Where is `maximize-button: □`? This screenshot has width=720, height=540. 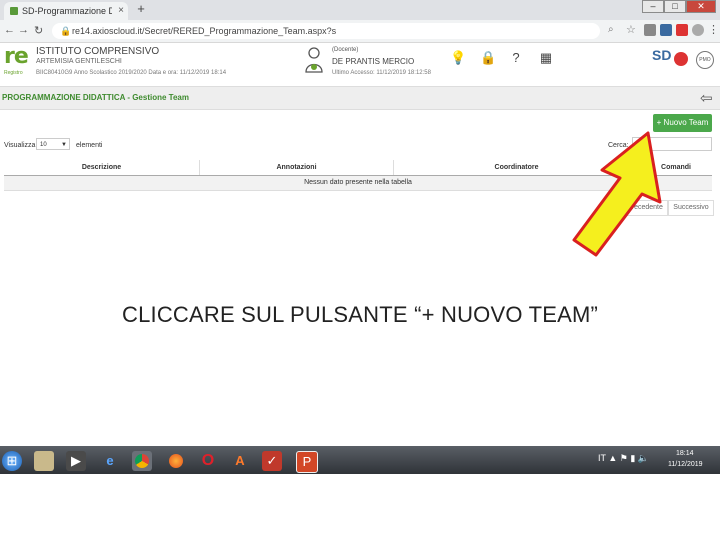 maximize-button: □ is located at coordinates (675, 6).